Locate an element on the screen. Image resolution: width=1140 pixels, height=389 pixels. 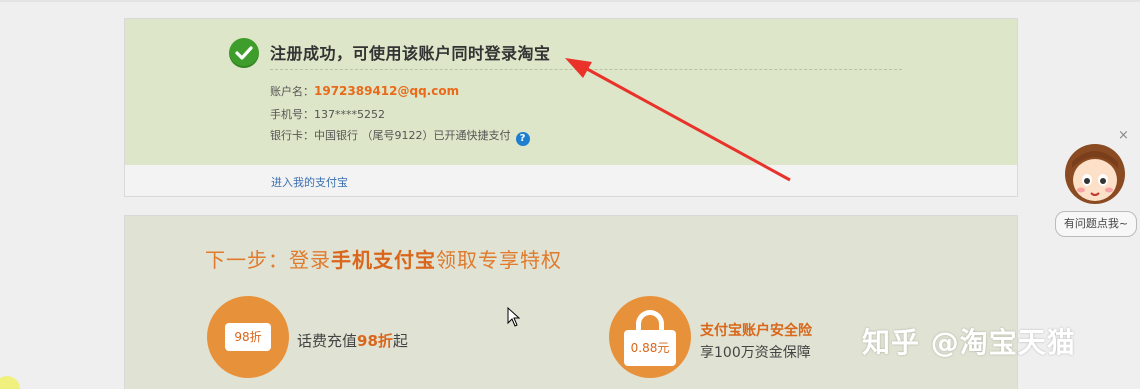
discount-tag-text: 98折 is located at coordinates (248, 337).